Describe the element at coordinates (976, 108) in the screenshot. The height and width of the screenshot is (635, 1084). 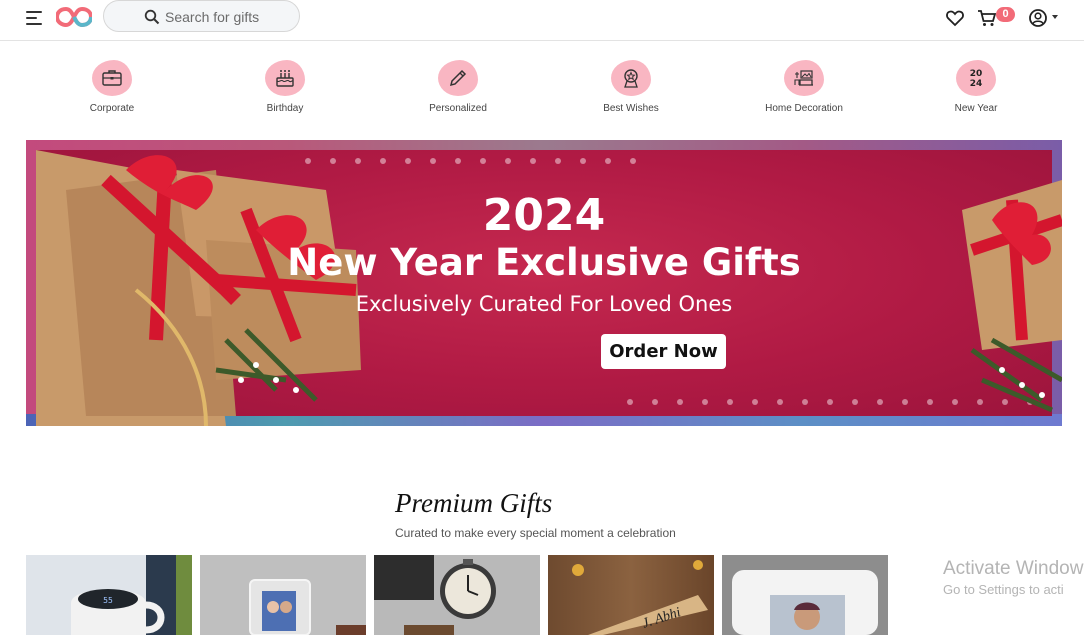
I see `category-label: New Year` at that location.